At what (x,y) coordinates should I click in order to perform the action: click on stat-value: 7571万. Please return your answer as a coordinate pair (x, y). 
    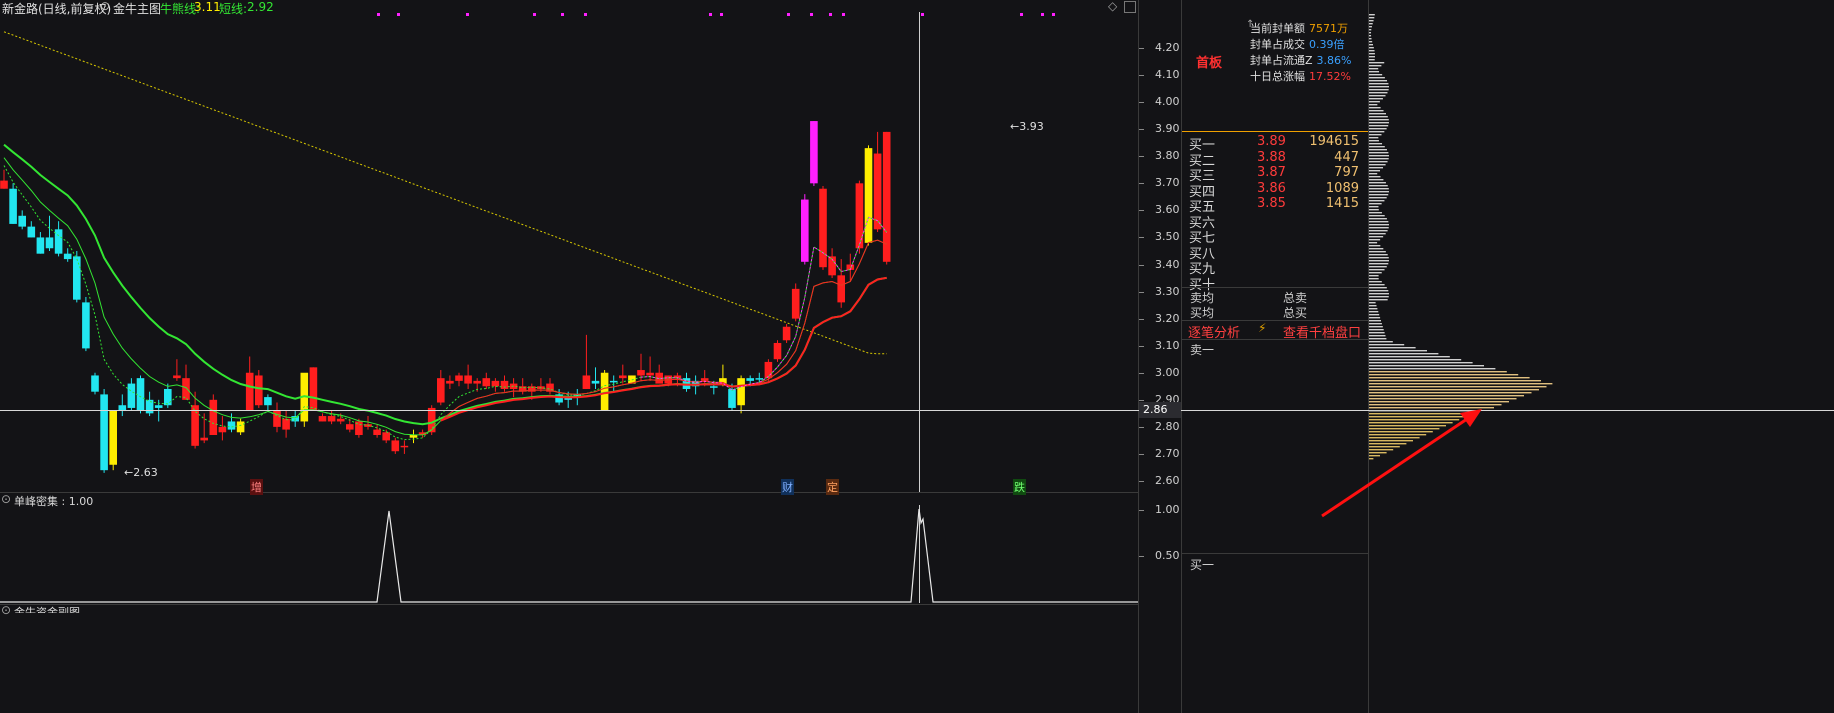
    Looking at the image, I should click on (1328, 28).